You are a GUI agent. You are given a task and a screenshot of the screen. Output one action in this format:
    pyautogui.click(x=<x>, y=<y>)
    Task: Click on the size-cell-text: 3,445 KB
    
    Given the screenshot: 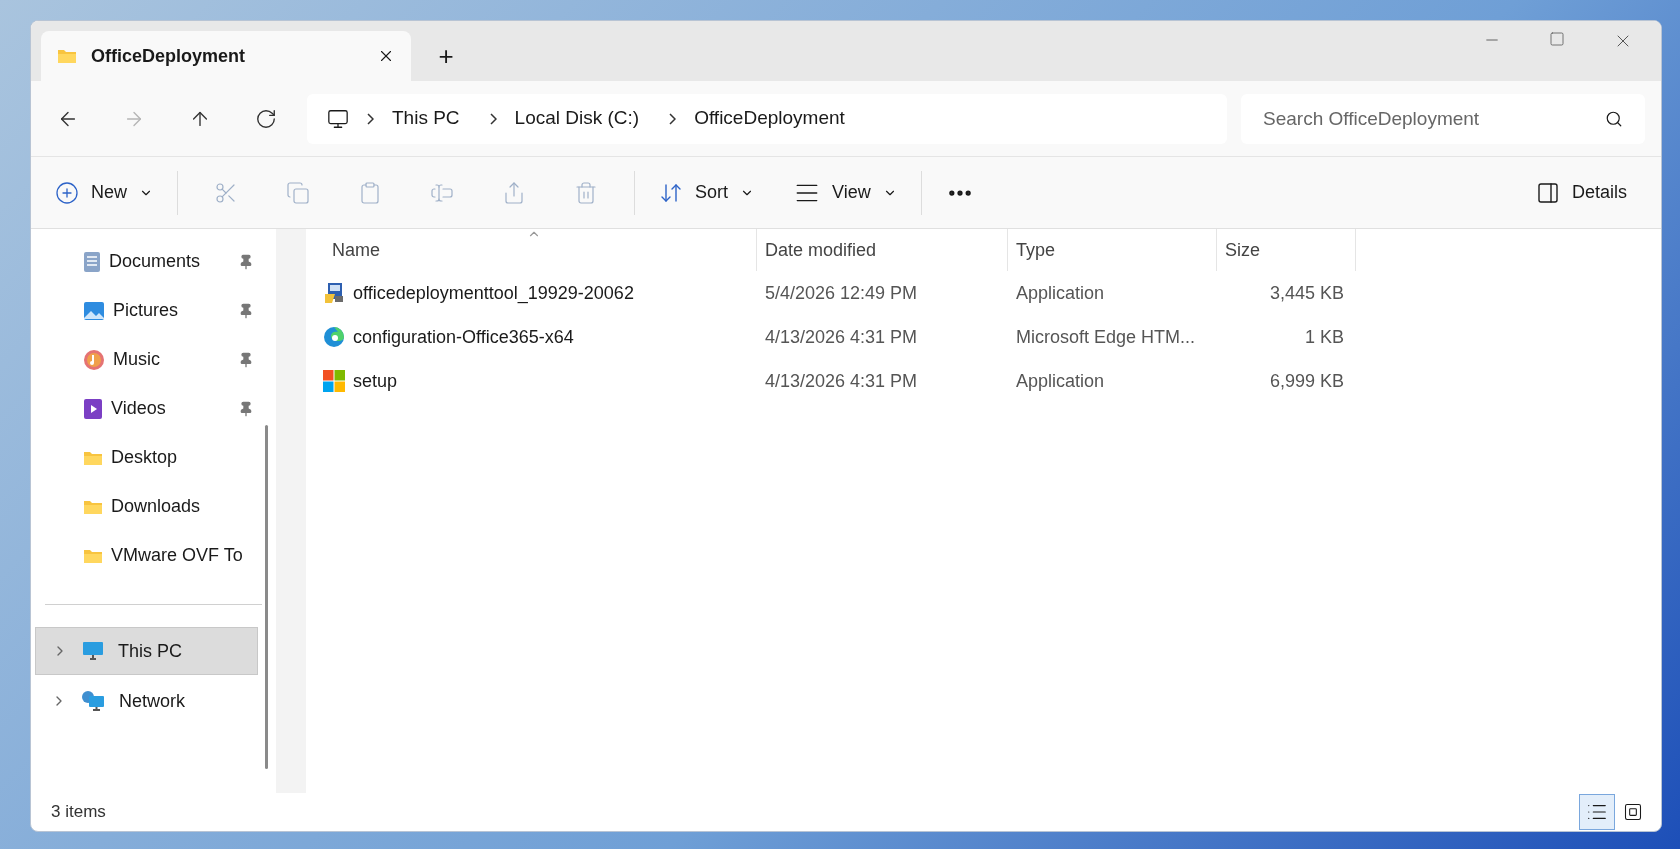 What is the action you would take?
    pyautogui.click(x=1306, y=293)
    